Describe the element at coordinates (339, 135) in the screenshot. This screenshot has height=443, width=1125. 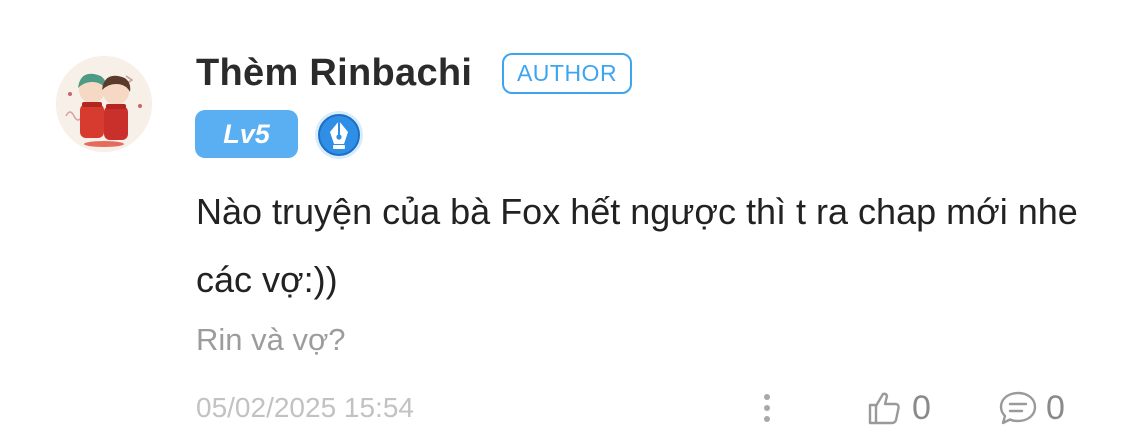
I see `fountain-pen-icon` at that location.